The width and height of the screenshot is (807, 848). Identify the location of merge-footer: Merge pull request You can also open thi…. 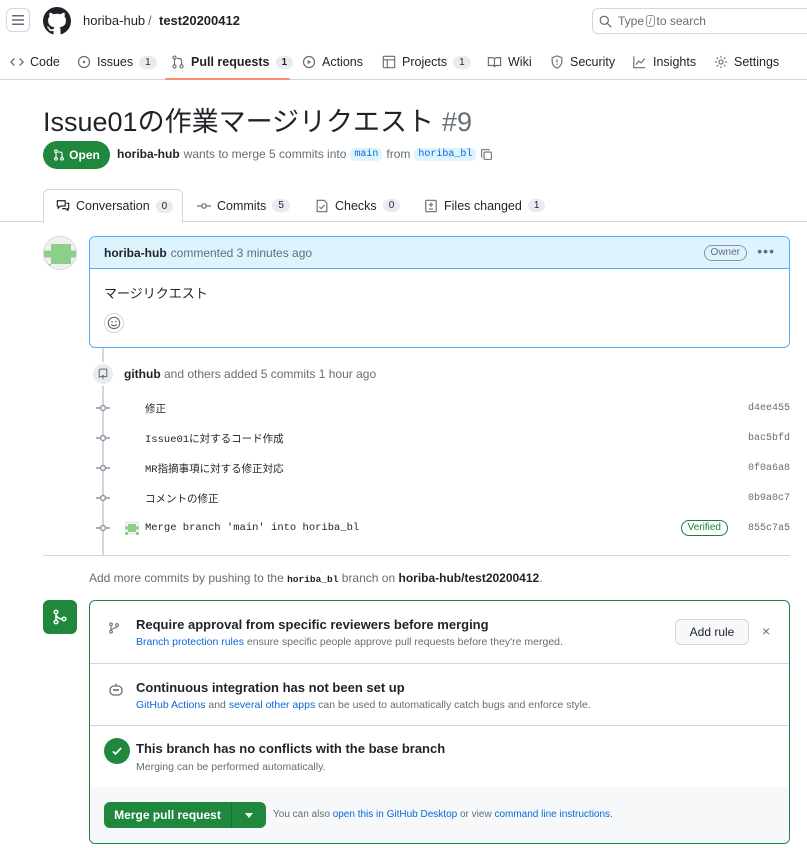
(439, 815).